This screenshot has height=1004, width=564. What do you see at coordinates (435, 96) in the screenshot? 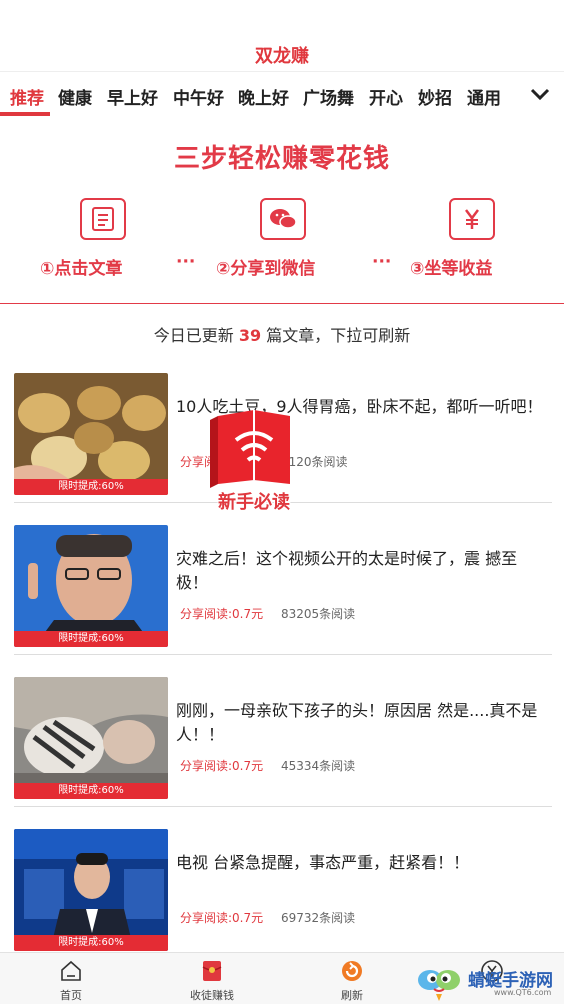
I see `tab-tips: 妙招` at bounding box center [435, 96].